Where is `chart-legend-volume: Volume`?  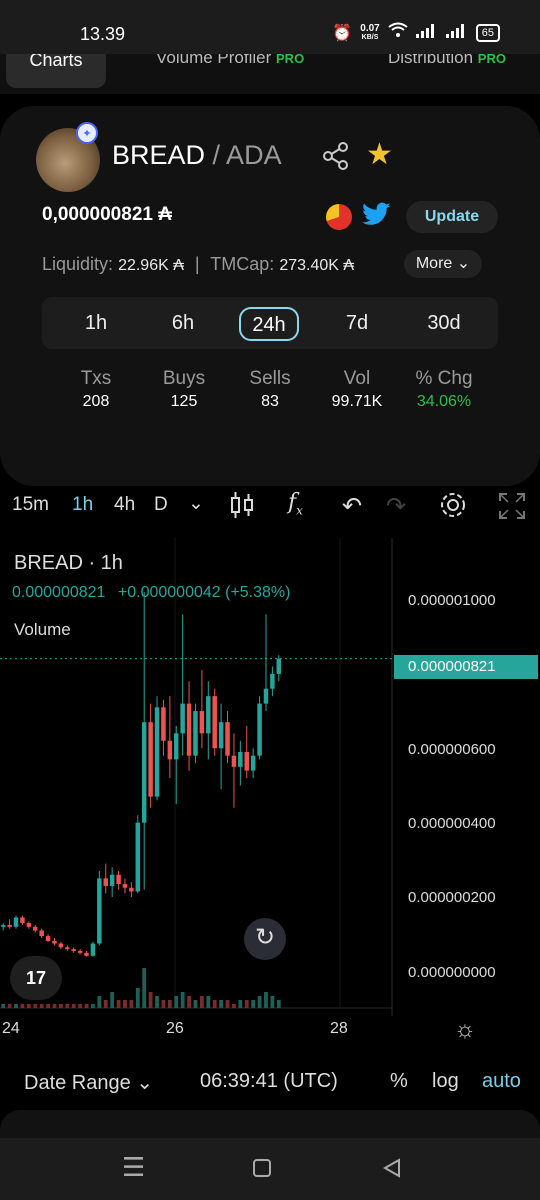
chart-legend-volume: Volume is located at coordinates (42, 629).